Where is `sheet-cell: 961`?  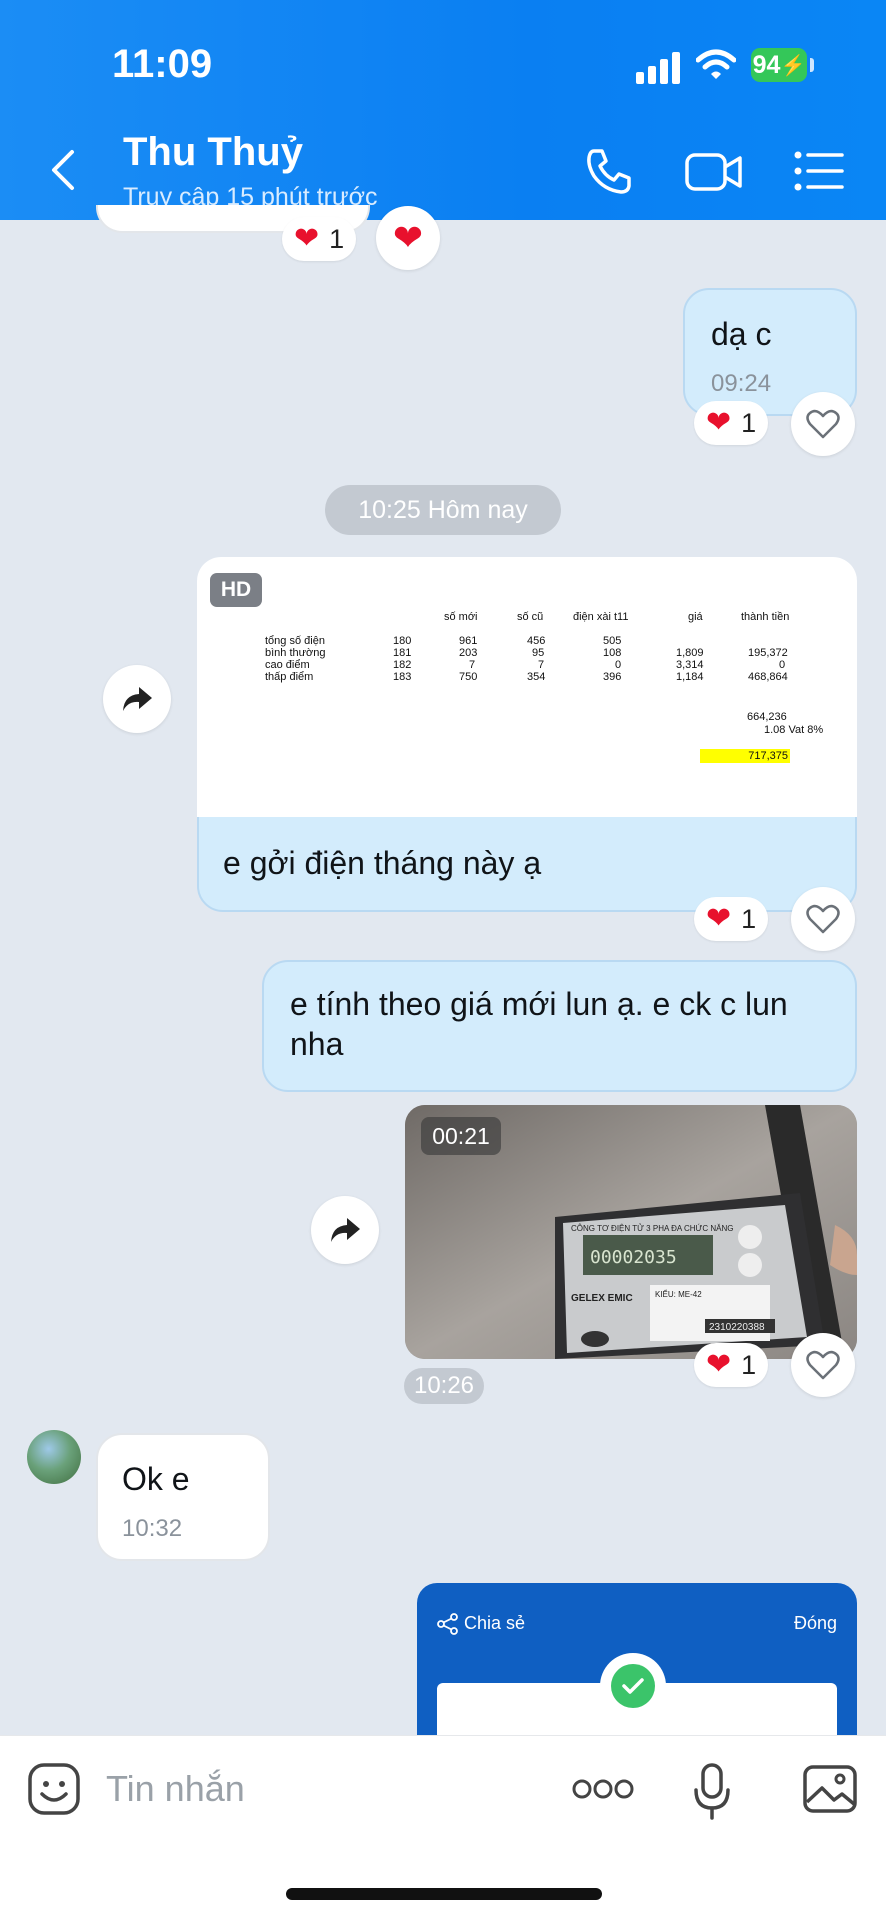
sheet-cell: 961 is located at coordinates (468, 641).